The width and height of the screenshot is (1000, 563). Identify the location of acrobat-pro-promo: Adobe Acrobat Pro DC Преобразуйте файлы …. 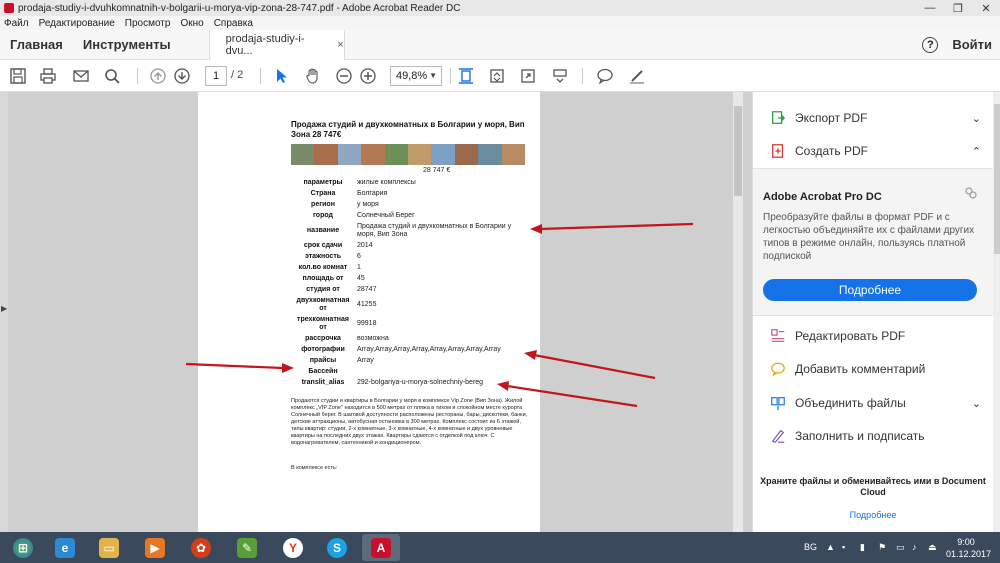
(873, 242).